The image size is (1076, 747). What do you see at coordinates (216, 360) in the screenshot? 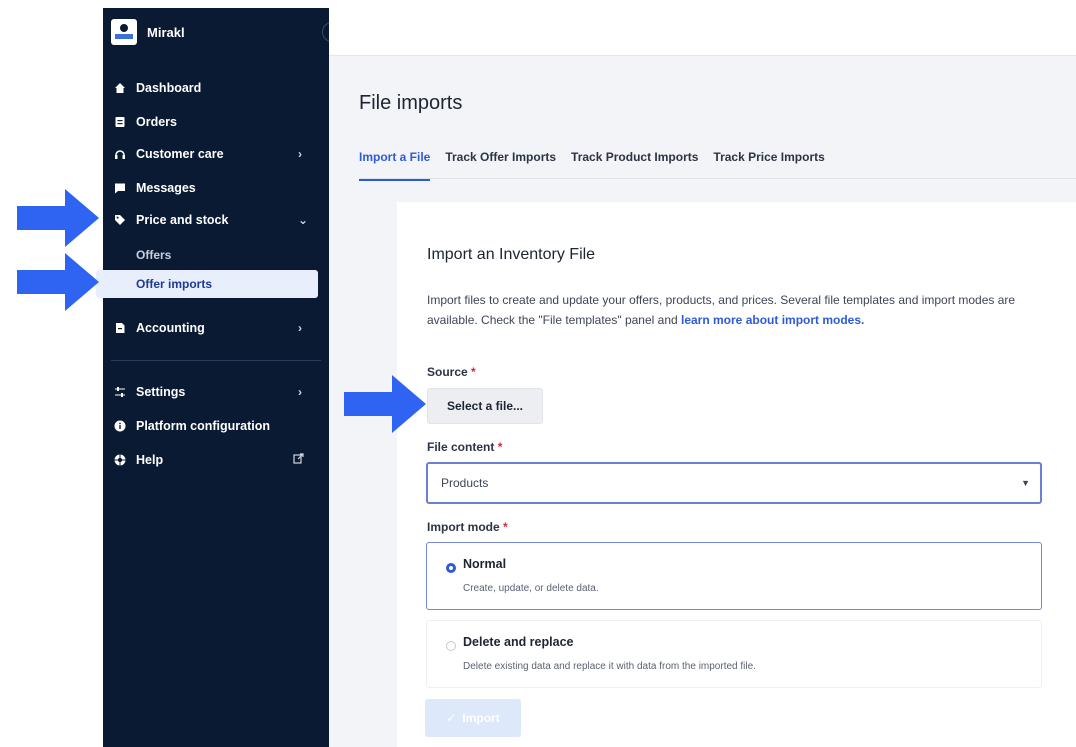
I see `sidebar-divider` at bounding box center [216, 360].